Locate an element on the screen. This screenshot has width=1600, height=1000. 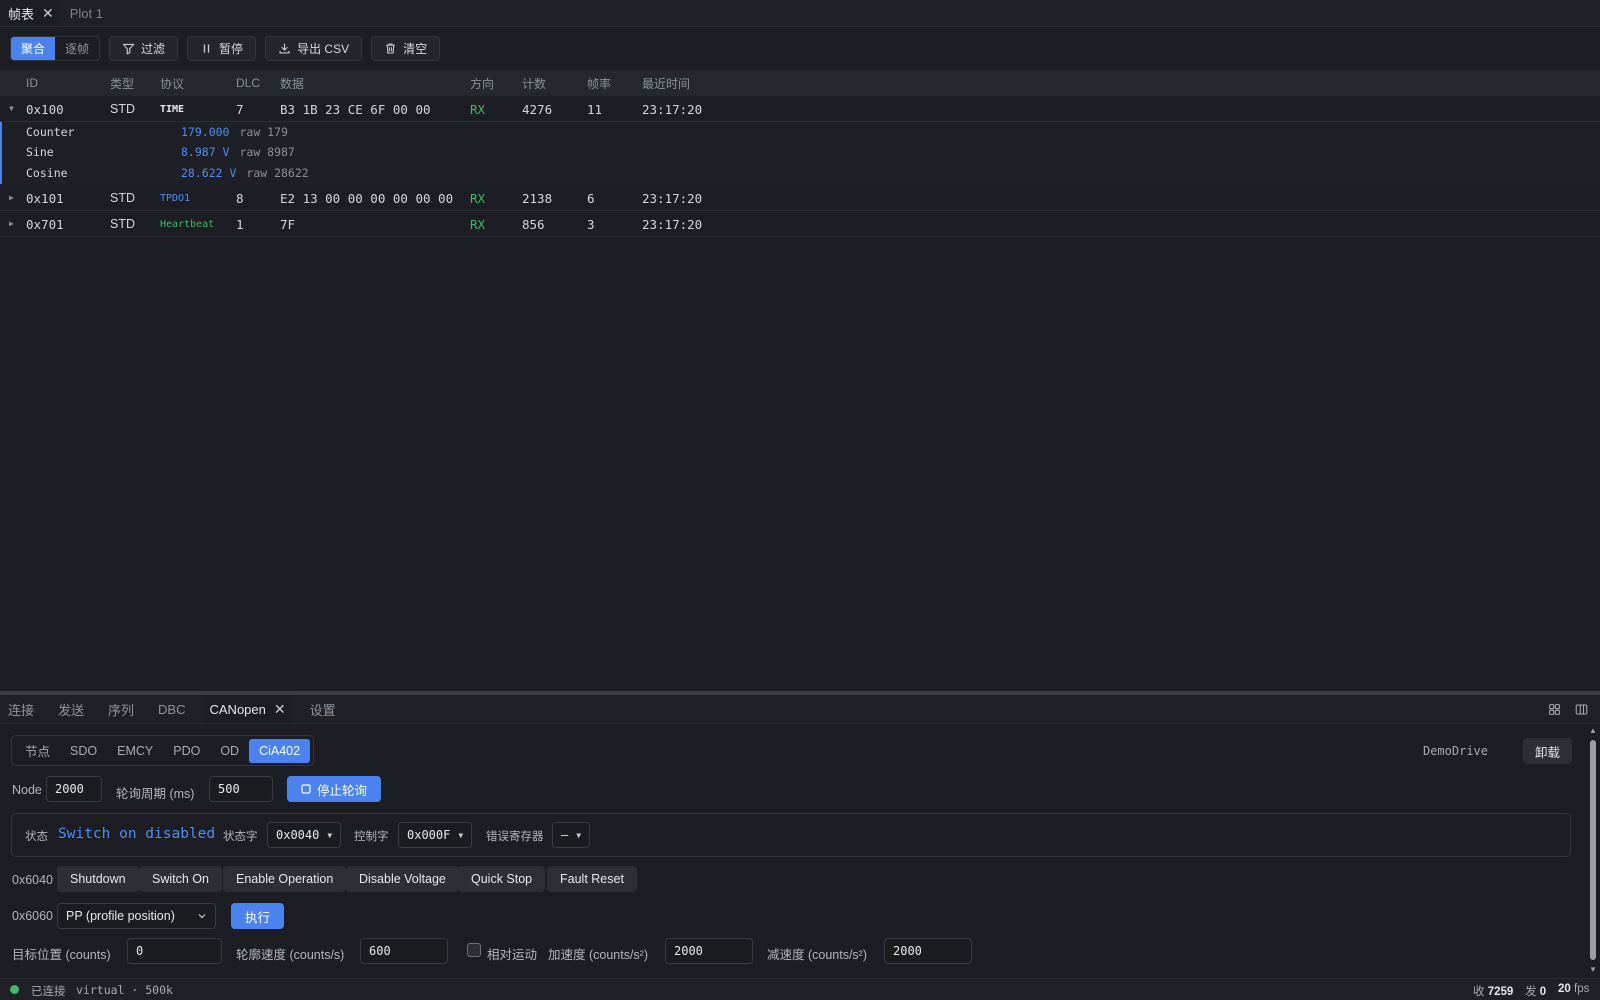
header-data: 数据 is located at coordinates (292, 83).